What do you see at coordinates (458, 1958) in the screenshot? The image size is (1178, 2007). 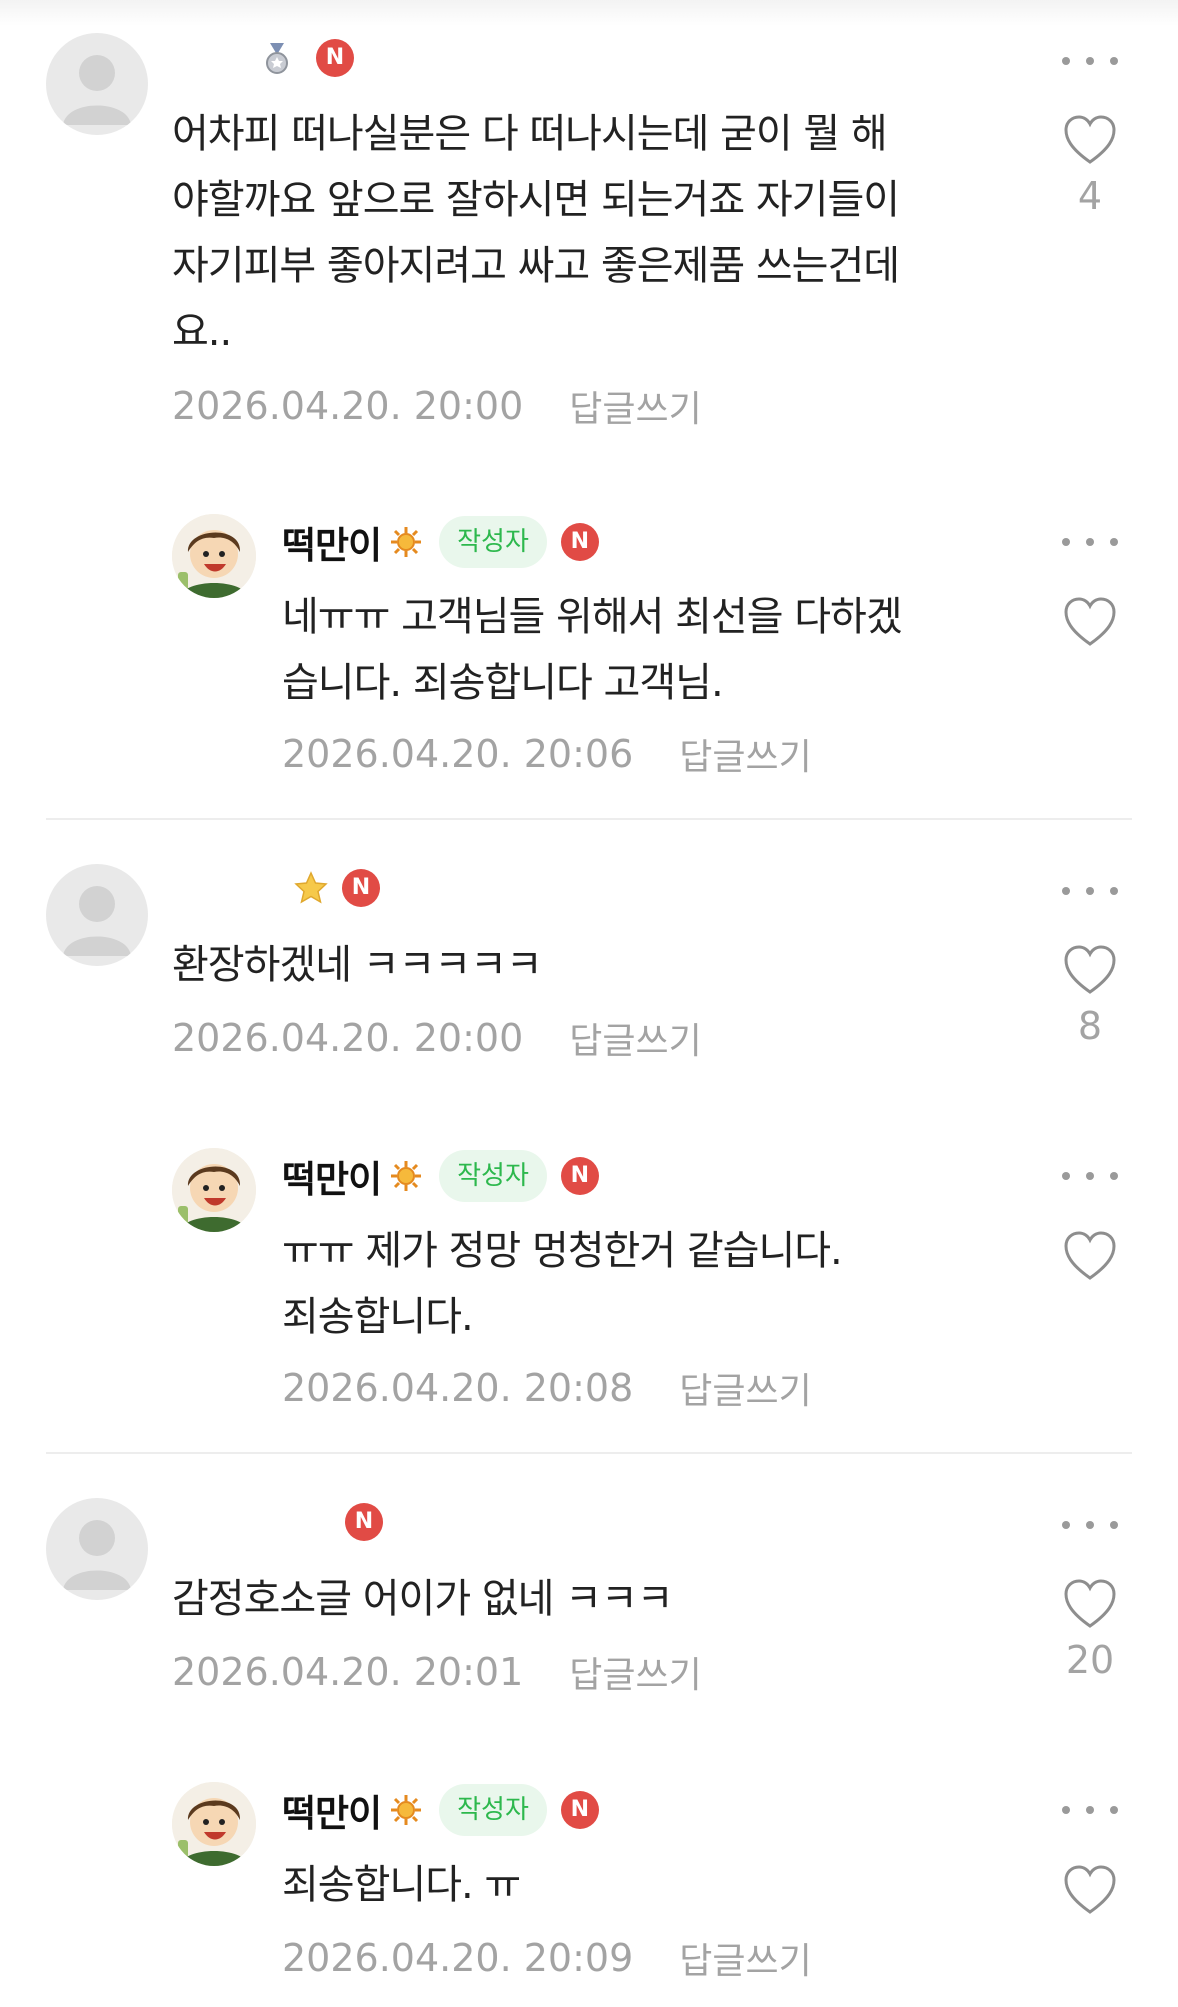 I see `timestamp: 2026.04.20. 20:09` at bounding box center [458, 1958].